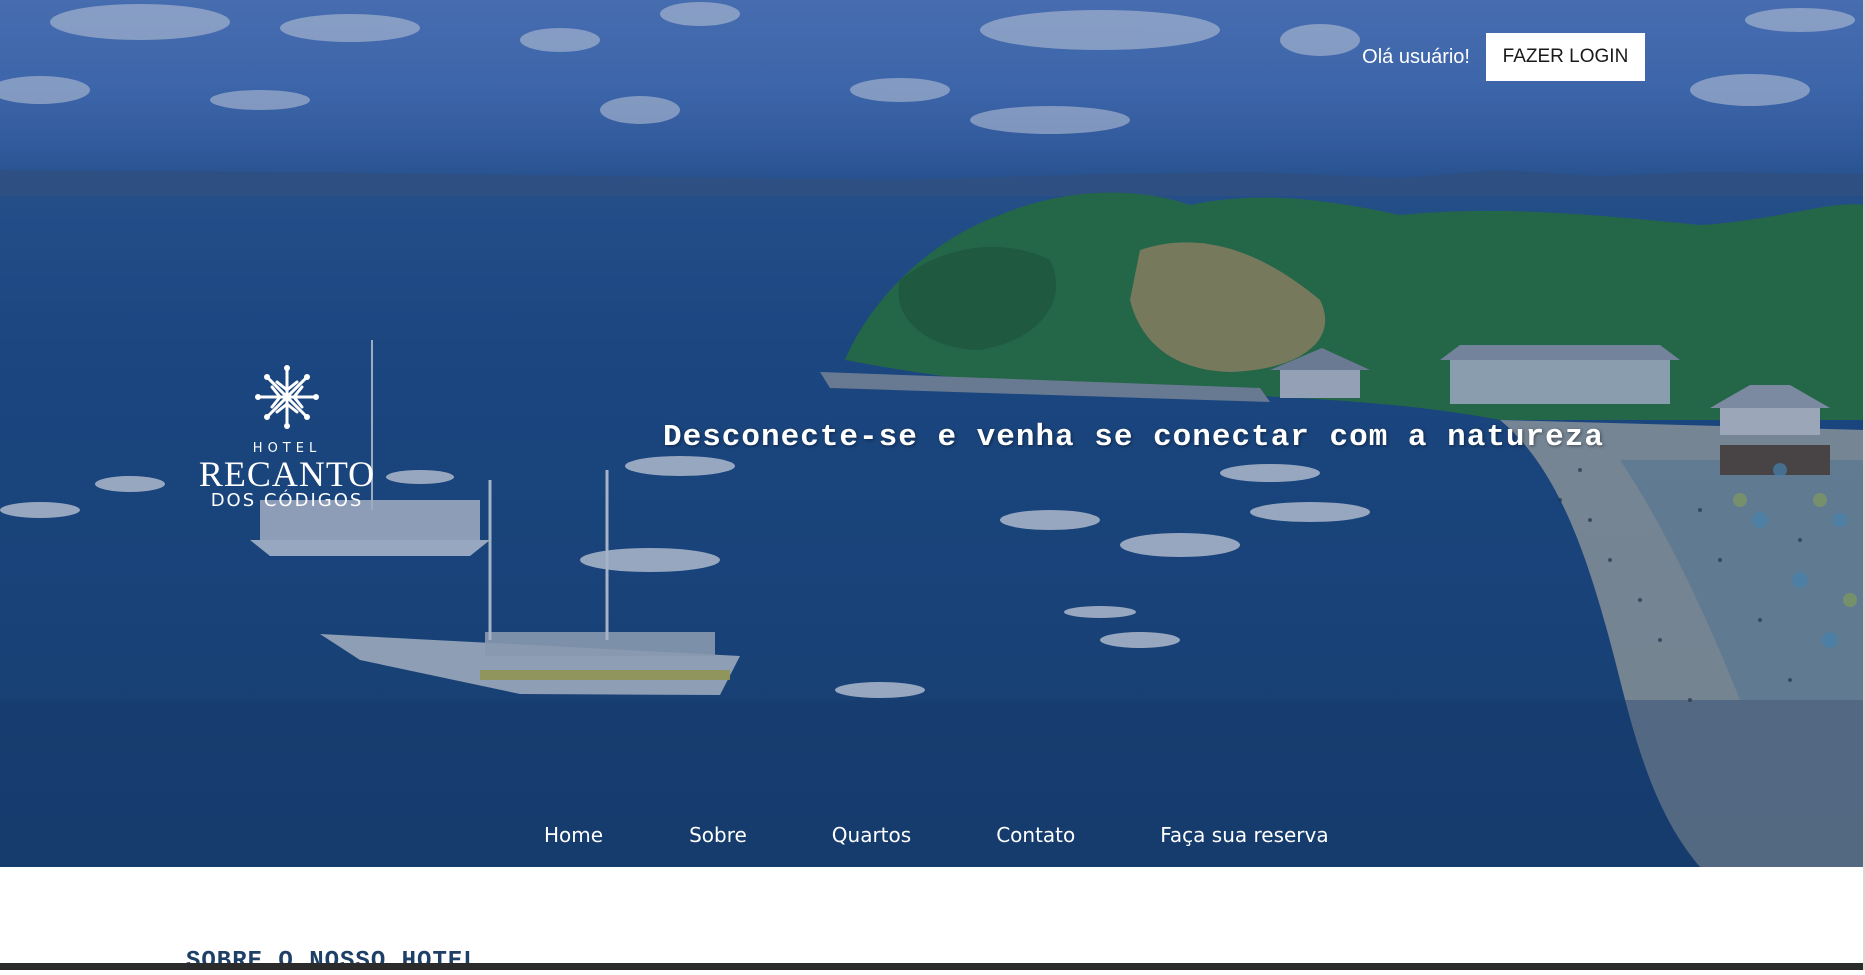 This screenshot has width=1865, height=975. What do you see at coordinates (1416, 56) in the screenshot?
I see `user-greeting: Olá usuário!` at bounding box center [1416, 56].